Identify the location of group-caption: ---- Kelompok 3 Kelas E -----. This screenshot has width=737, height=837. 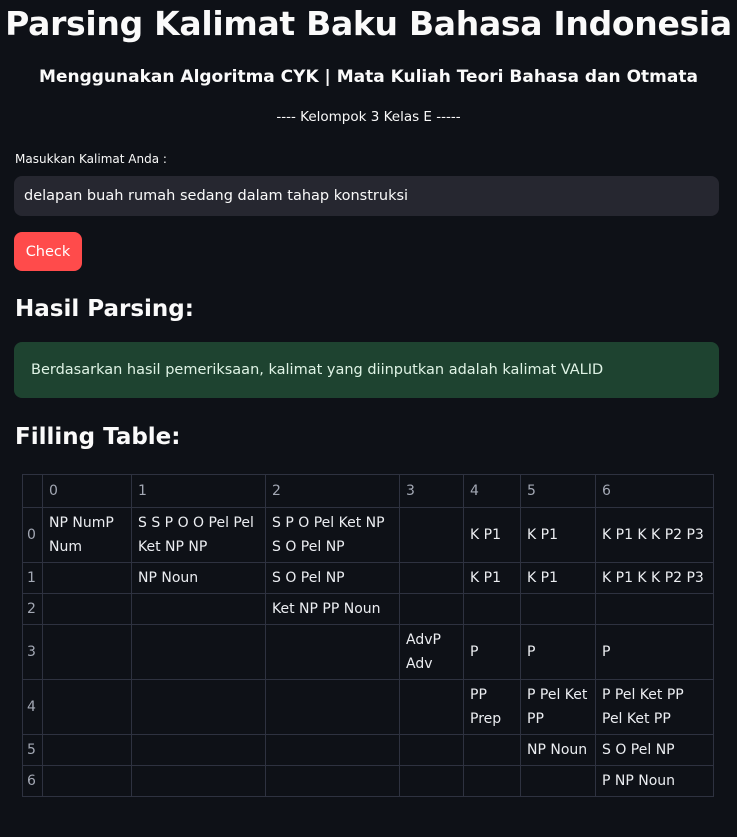
(368, 117).